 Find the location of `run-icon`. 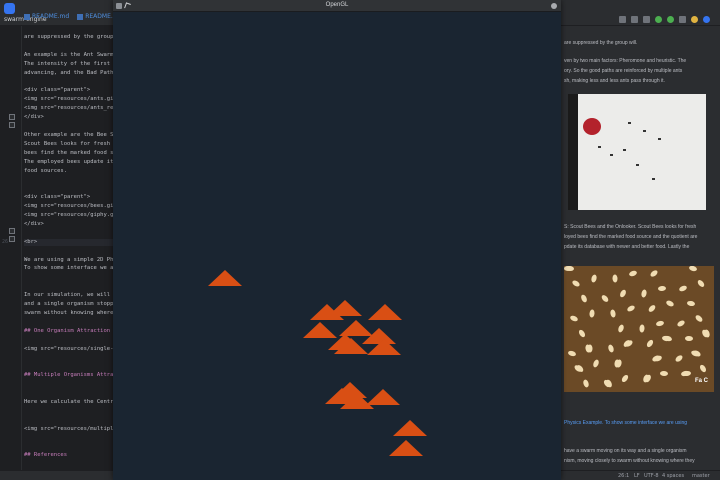

run-icon is located at coordinates (658, 19).